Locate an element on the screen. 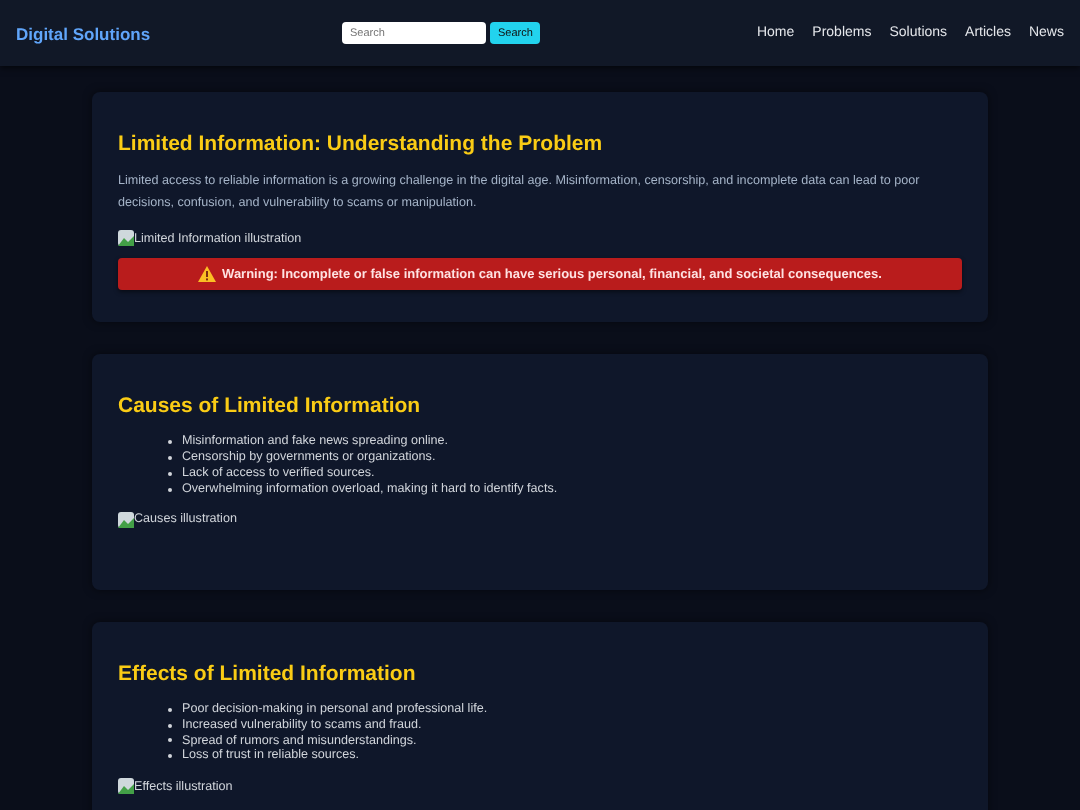  warning-icon is located at coordinates (207, 274).